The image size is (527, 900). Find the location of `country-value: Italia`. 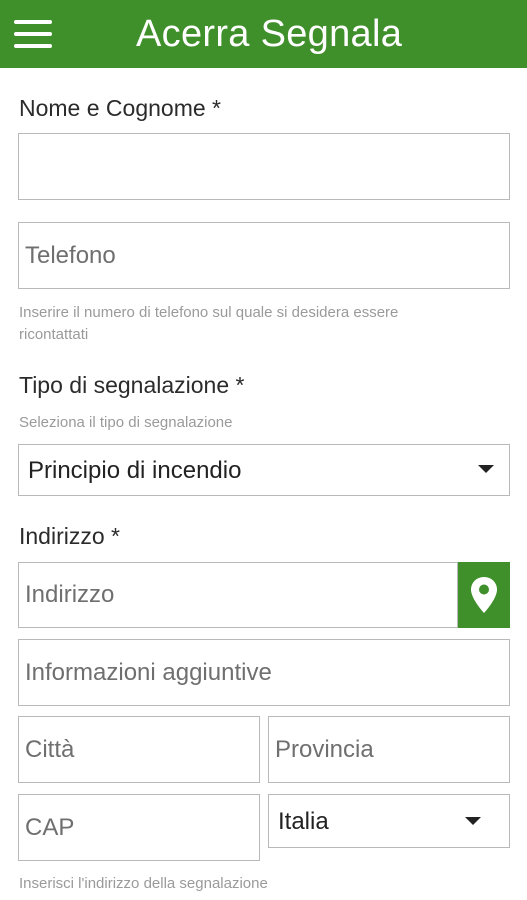

country-value: Italia is located at coordinates (303, 821).